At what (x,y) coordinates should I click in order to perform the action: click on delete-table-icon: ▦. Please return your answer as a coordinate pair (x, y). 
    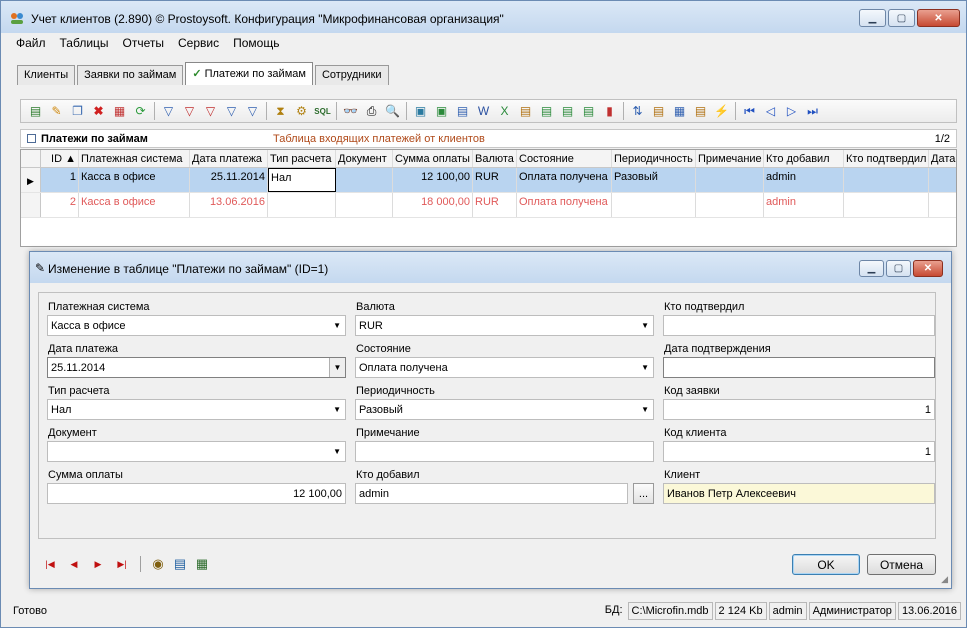
    Looking at the image, I should click on (119, 111).